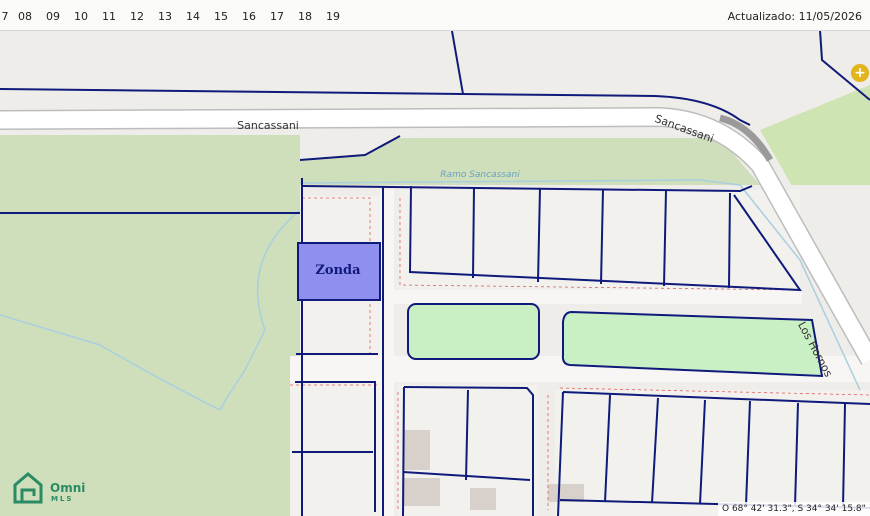 The image size is (870, 516). What do you see at coordinates (193, 16) in the screenshot?
I see `timeline-hour: 14` at bounding box center [193, 16].